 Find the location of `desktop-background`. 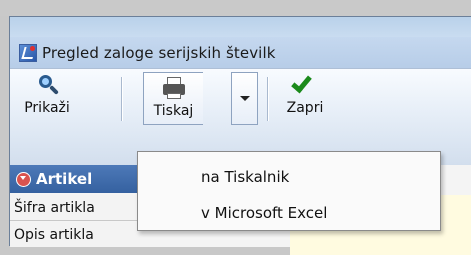

desktop-background is located at coordinates (235, 8).